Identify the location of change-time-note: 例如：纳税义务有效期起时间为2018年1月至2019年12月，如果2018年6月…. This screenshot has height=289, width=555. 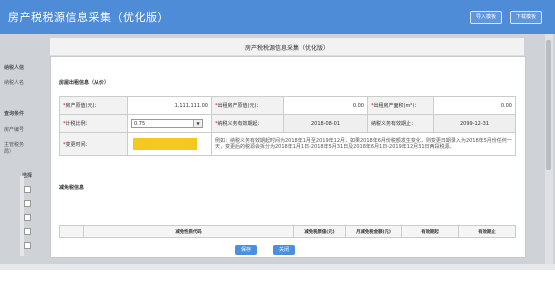
(363, 144).